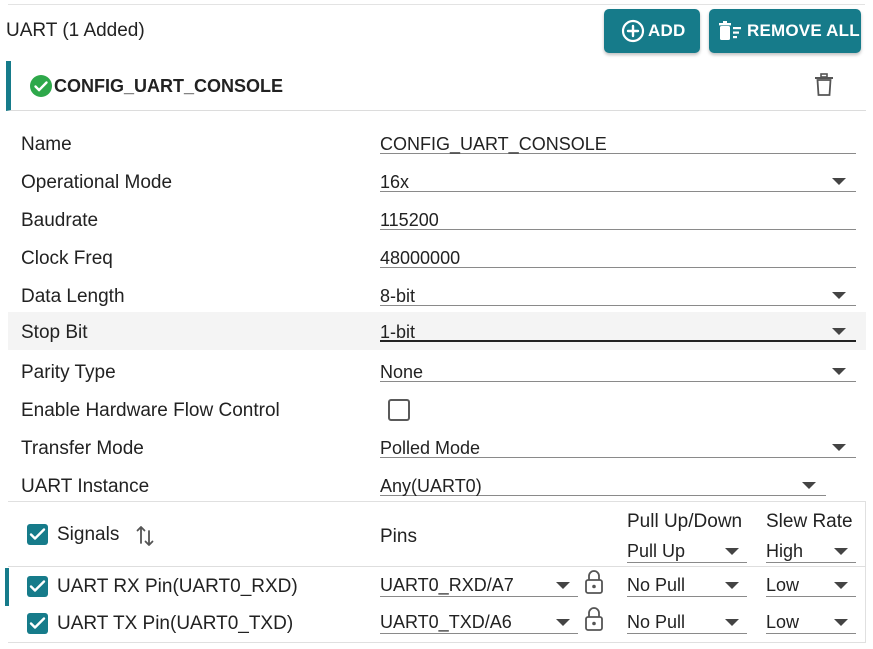  I want to click on property-label: Name, so click(46, 144).